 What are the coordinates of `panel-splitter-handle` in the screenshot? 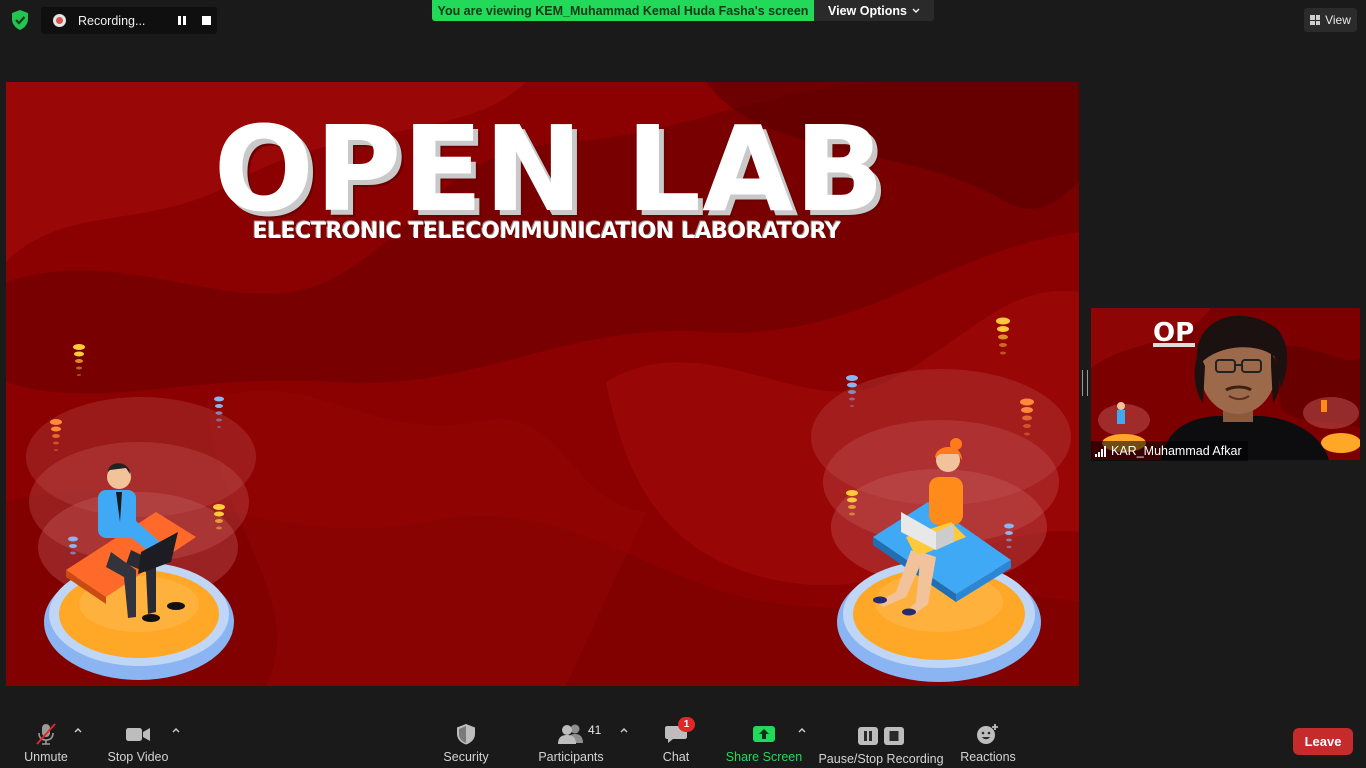 It's located at (1085, 383).